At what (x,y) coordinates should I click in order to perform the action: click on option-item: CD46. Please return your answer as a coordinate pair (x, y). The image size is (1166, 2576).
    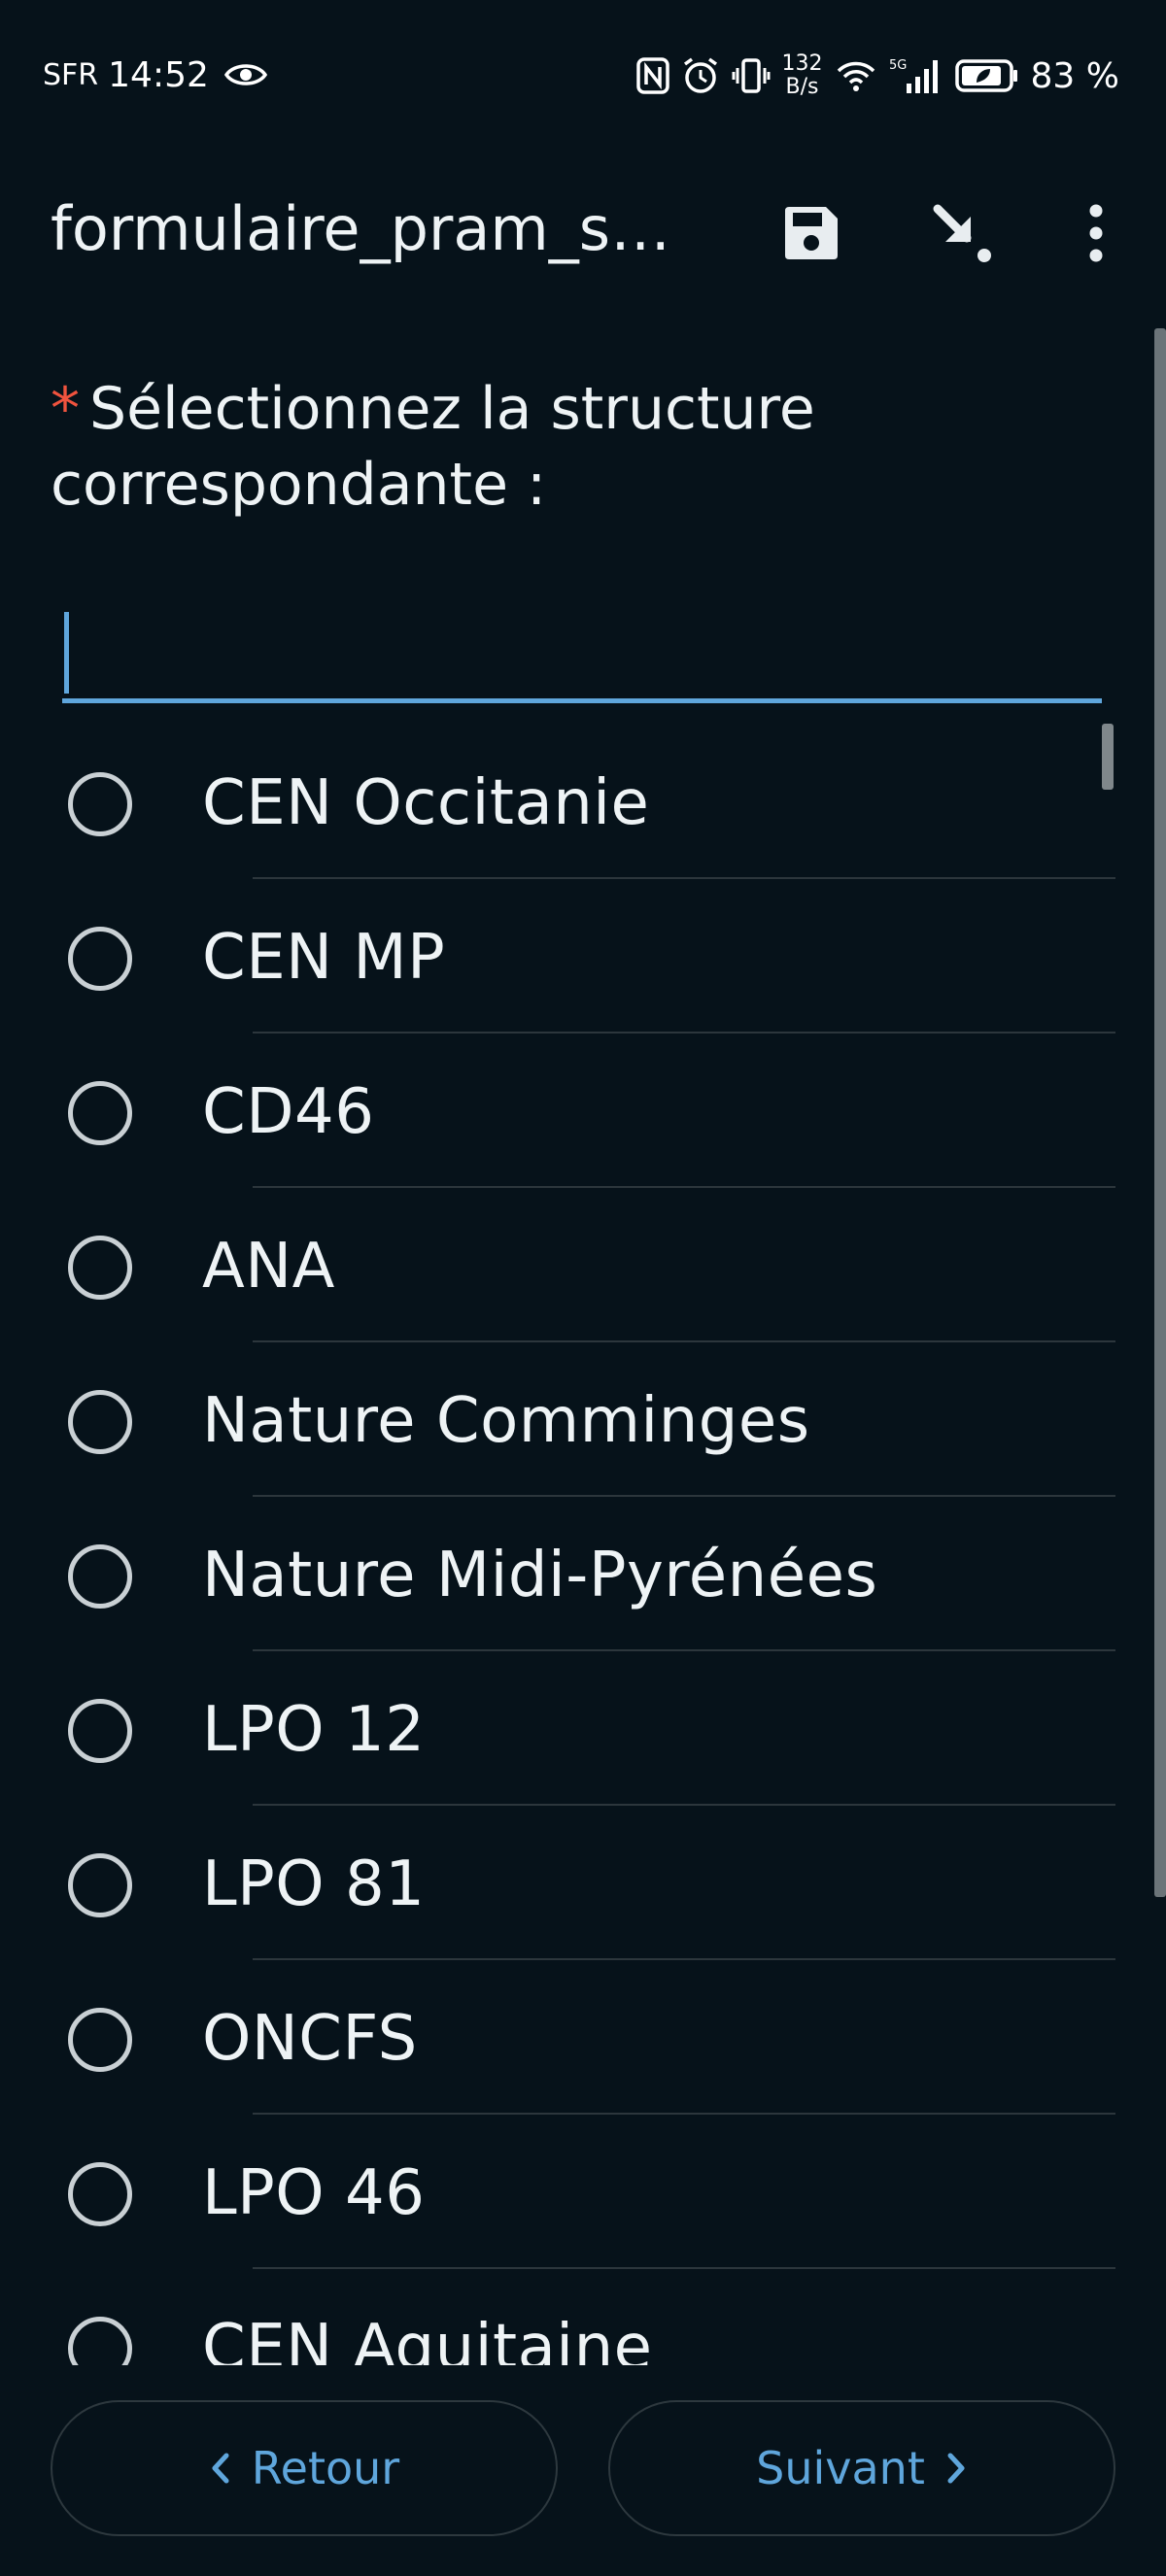
    Looking at the image, I should click on (583, 1110).